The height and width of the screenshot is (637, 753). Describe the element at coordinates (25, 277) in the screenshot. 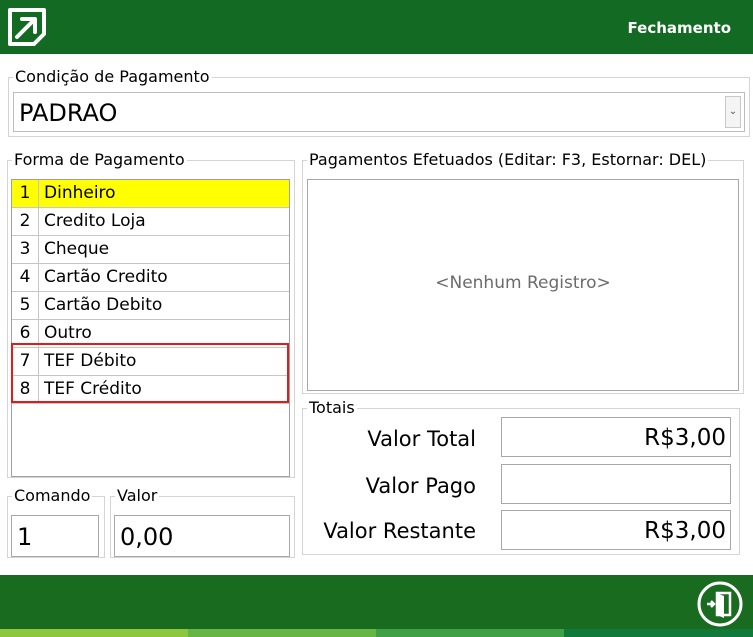

I see `payment-item-number: 4` at that location.